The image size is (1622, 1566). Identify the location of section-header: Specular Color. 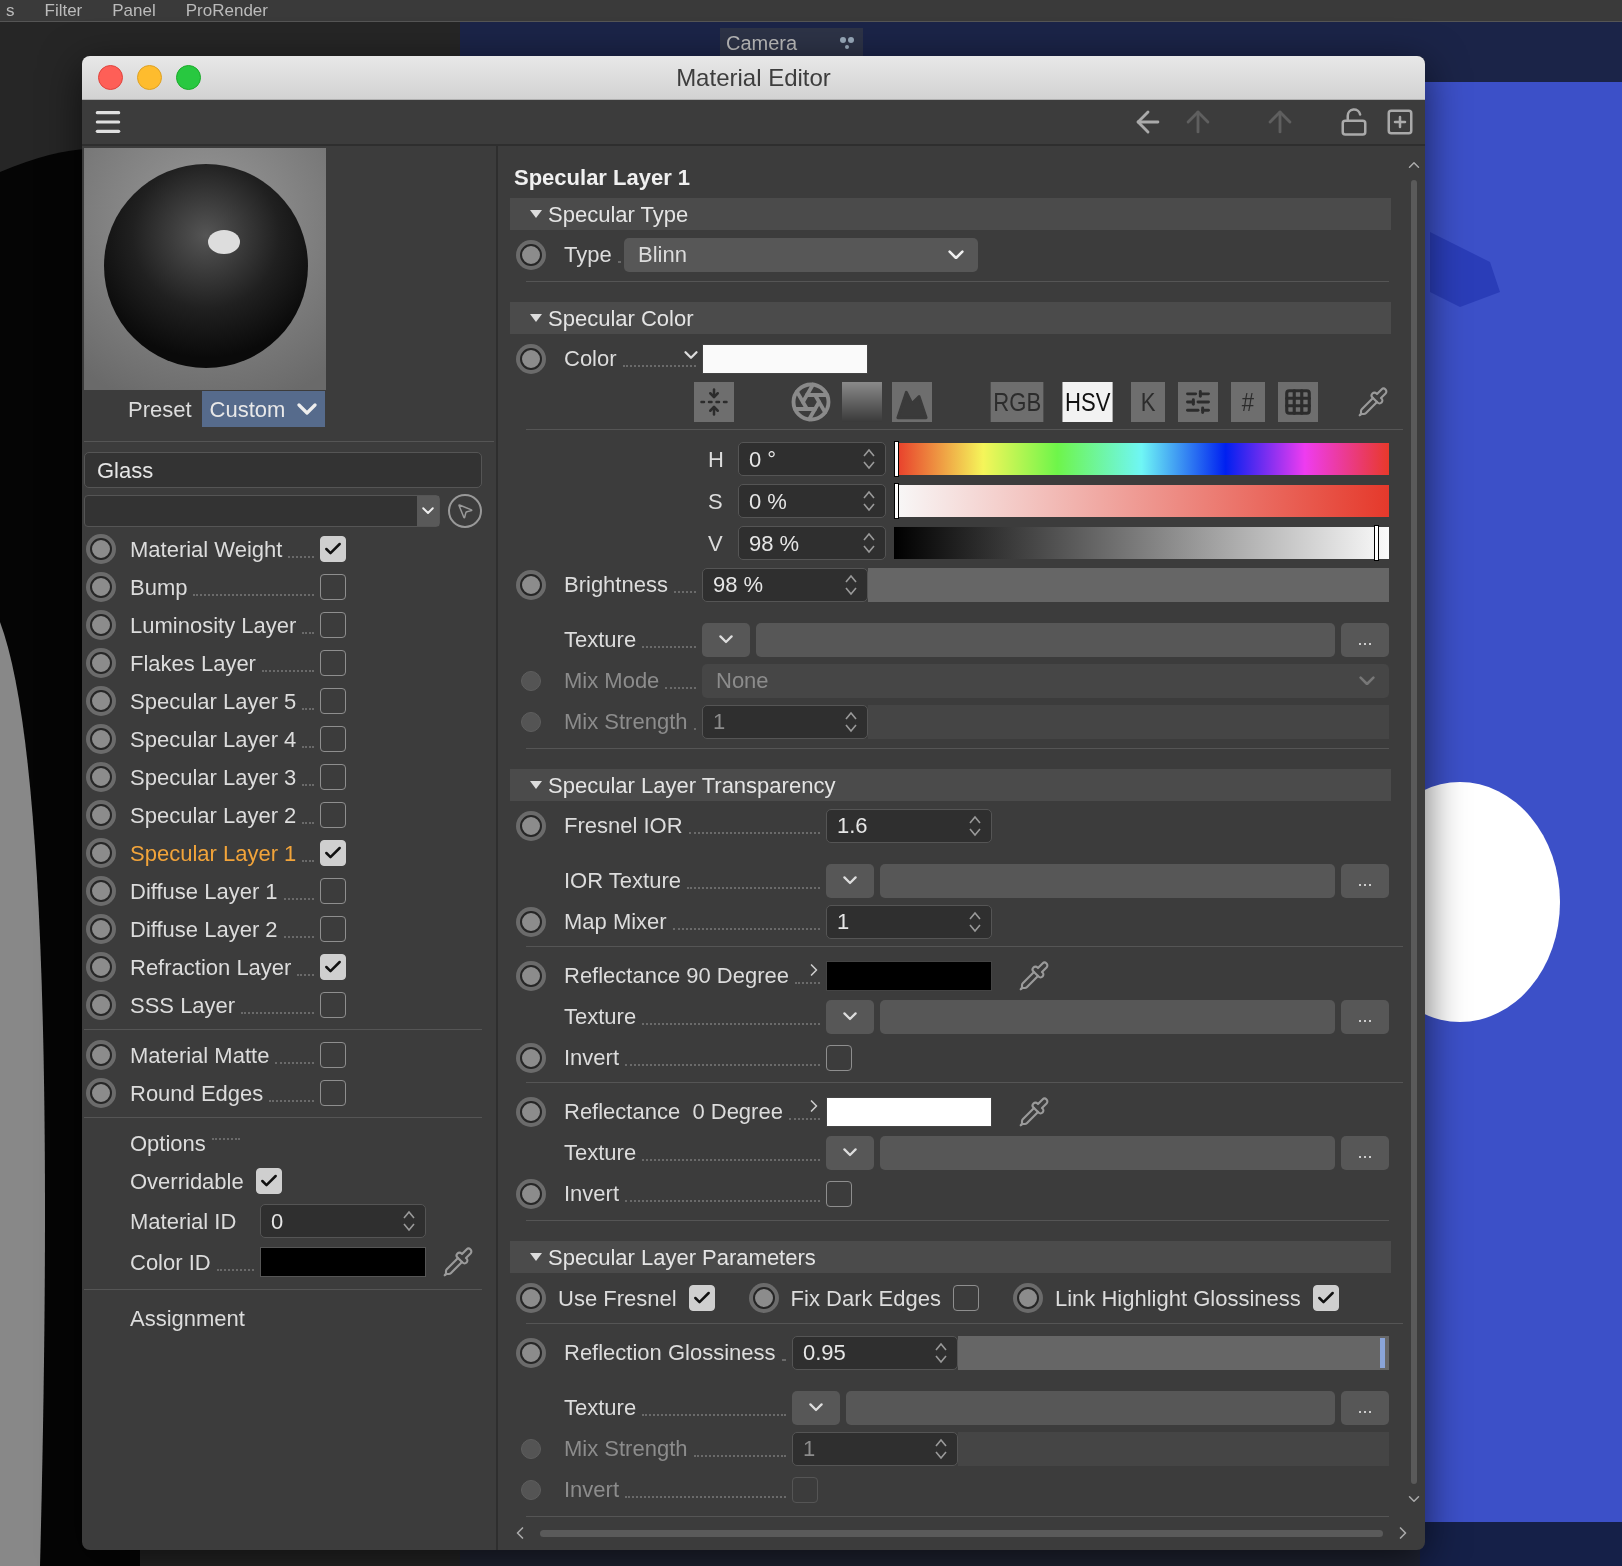
(950, 318).